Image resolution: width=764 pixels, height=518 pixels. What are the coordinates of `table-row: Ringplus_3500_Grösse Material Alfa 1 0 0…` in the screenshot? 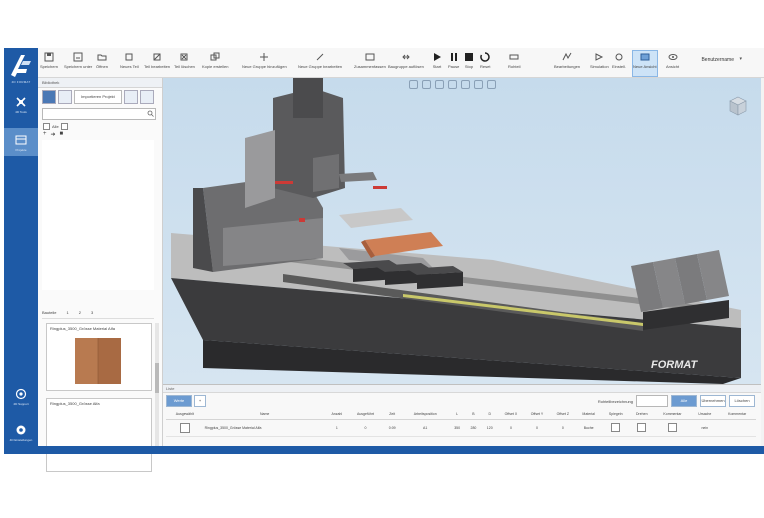 It's located at (461, 428).